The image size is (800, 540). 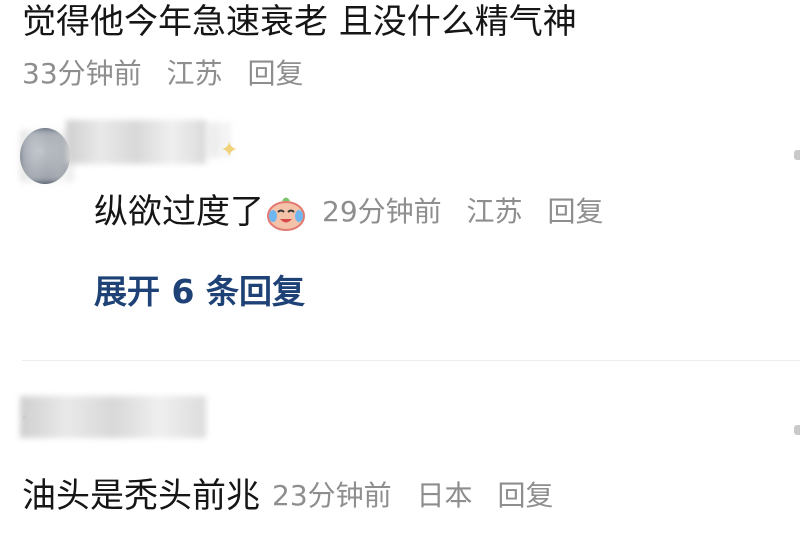 What do you see at coordinates (179, 212) in the screenshot?
I see `comment-2-text: 纵欲过度了` at bounding box center [179, 212].